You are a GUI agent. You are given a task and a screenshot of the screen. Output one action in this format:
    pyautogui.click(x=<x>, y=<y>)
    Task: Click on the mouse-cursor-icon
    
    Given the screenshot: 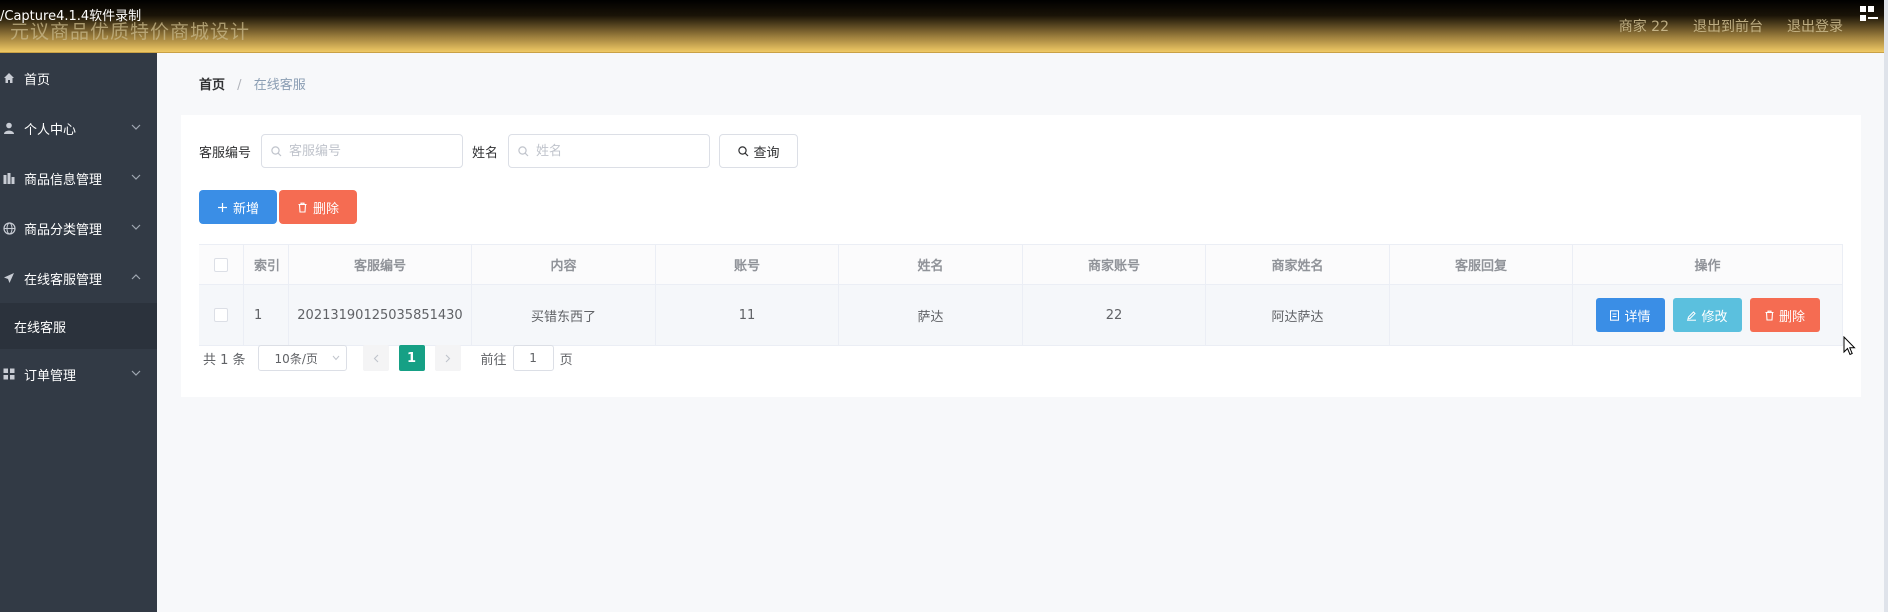 What is the action you would take?
    pyautogui.click(x=1849, y=346)
    